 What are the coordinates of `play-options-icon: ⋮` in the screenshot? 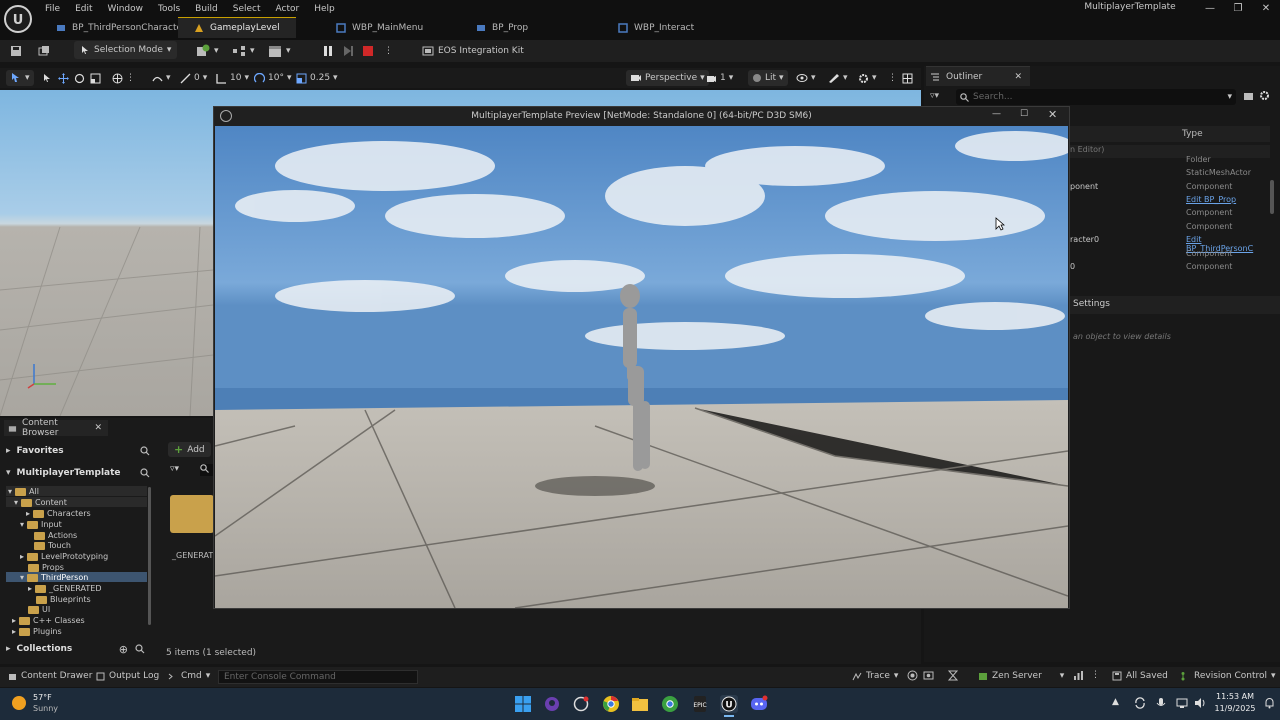 It's located at (388, 51).